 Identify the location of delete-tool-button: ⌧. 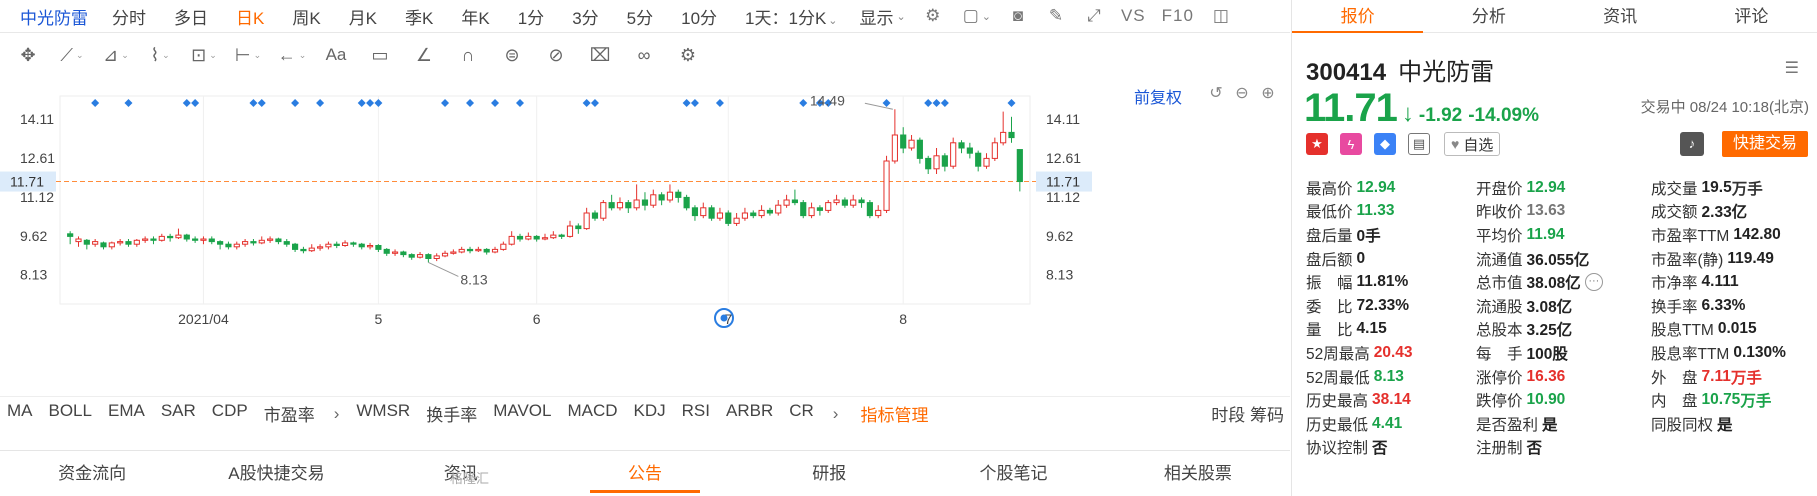
(600, 55).